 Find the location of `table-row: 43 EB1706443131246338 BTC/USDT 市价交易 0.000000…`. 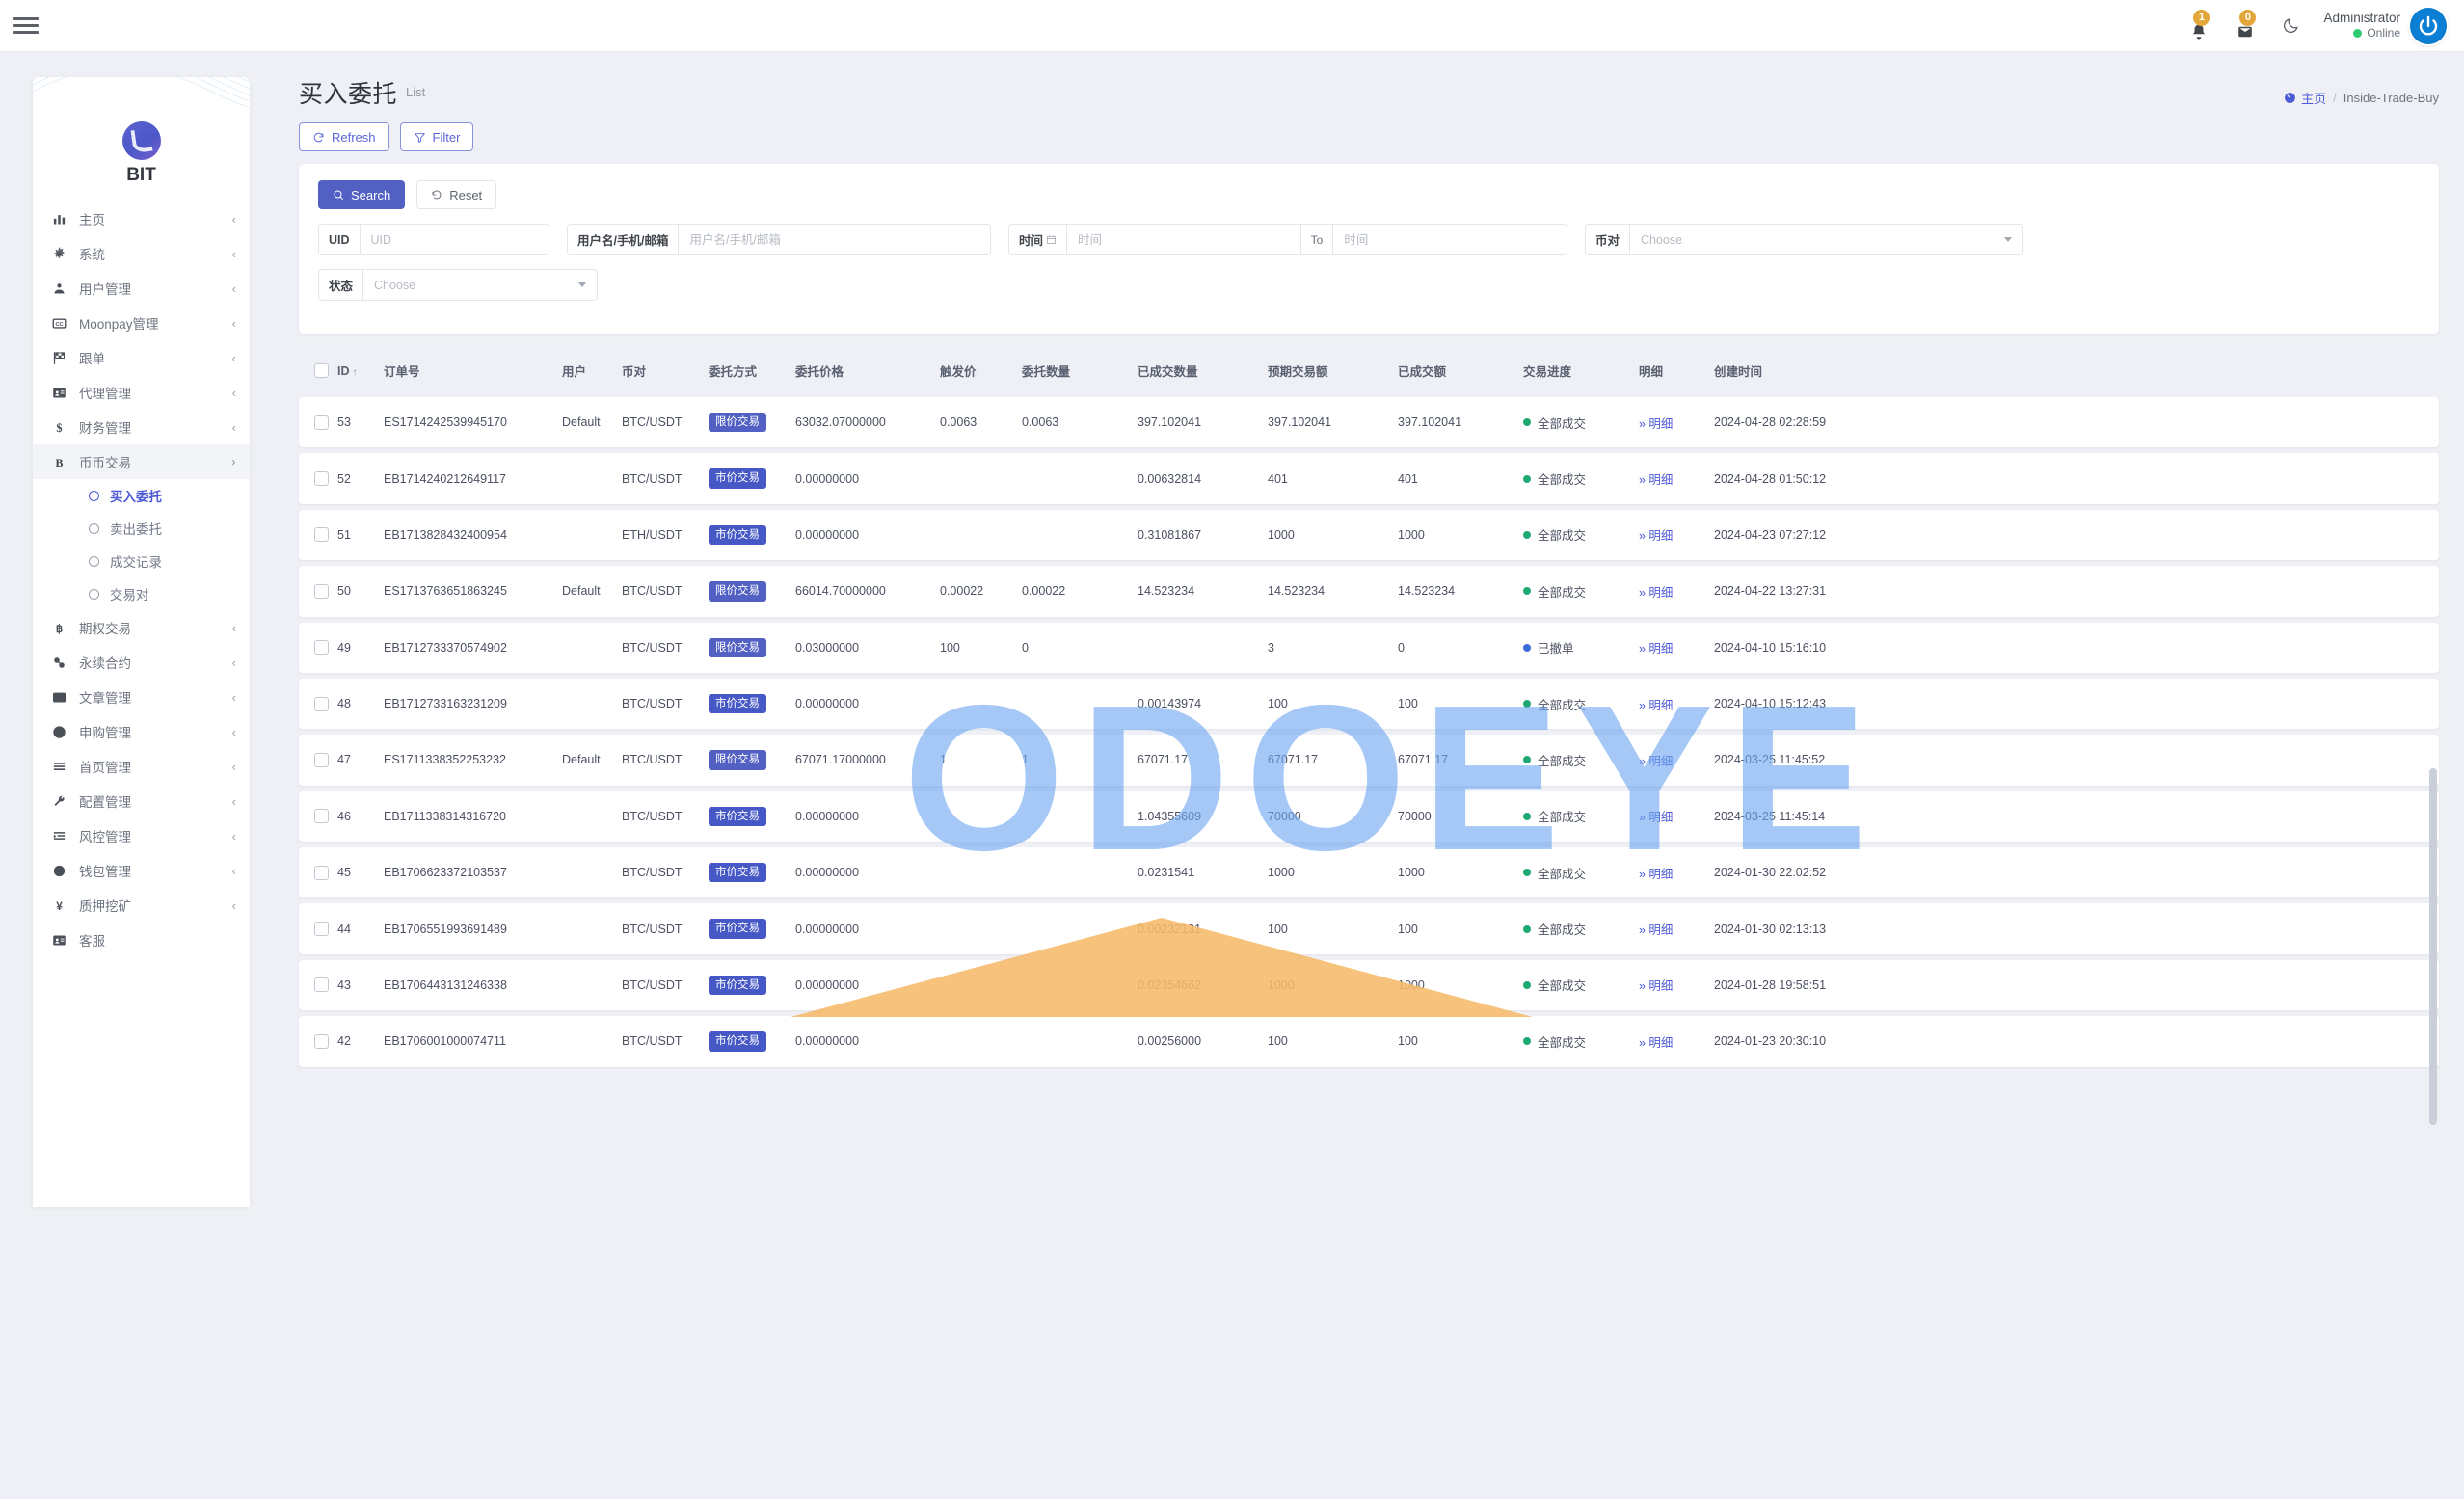

table-row: 43 EB1706443131246338 BTC/USDT 市价交易 0.000000… is located at coordinates (1369, 985).